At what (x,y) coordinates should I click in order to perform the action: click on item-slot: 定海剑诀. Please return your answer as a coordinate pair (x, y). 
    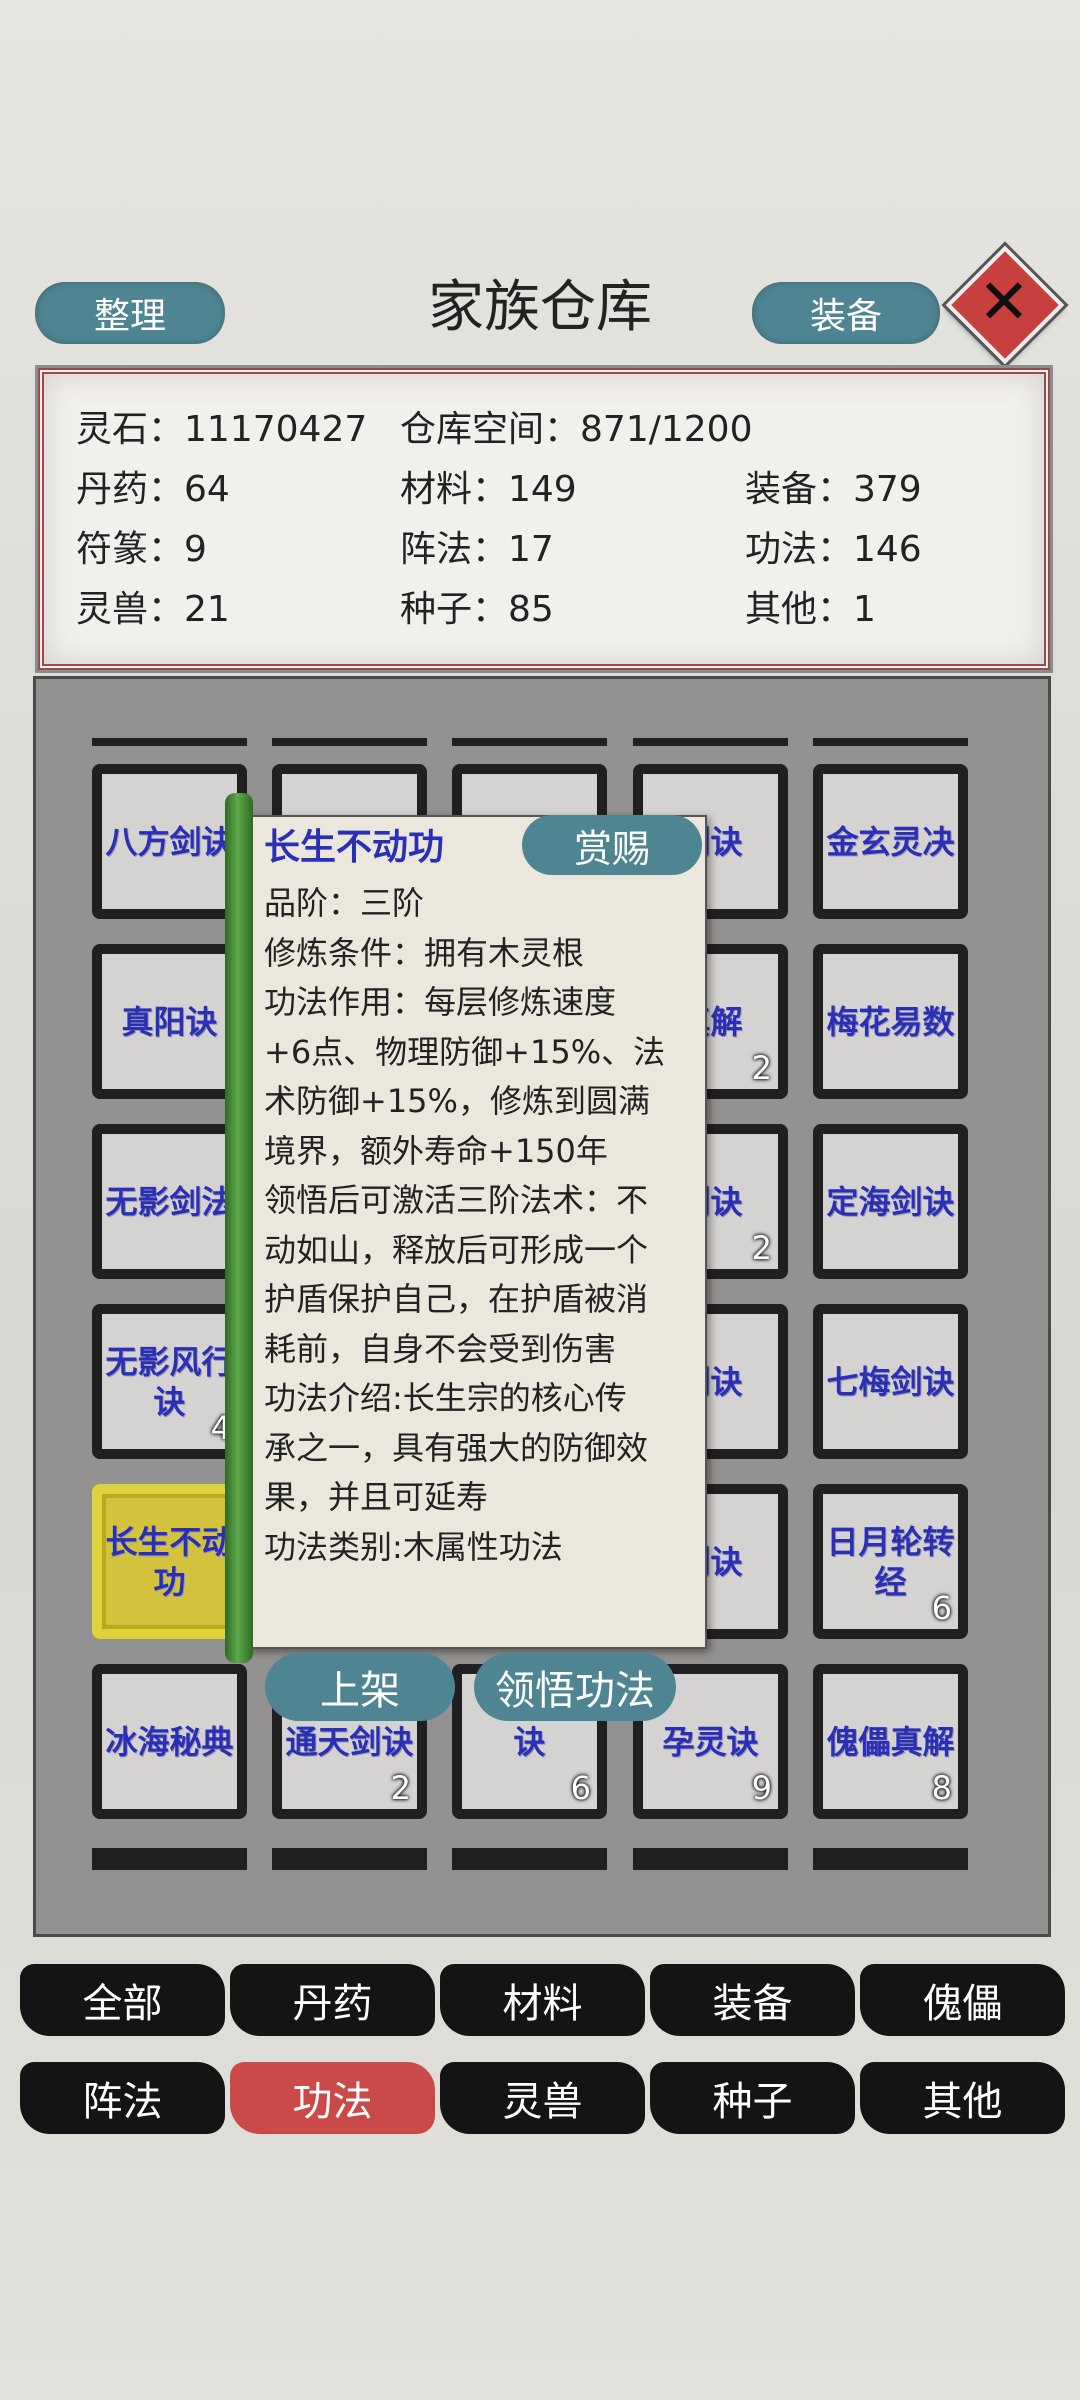
    Looking at the image, I should click on (890, 1201).